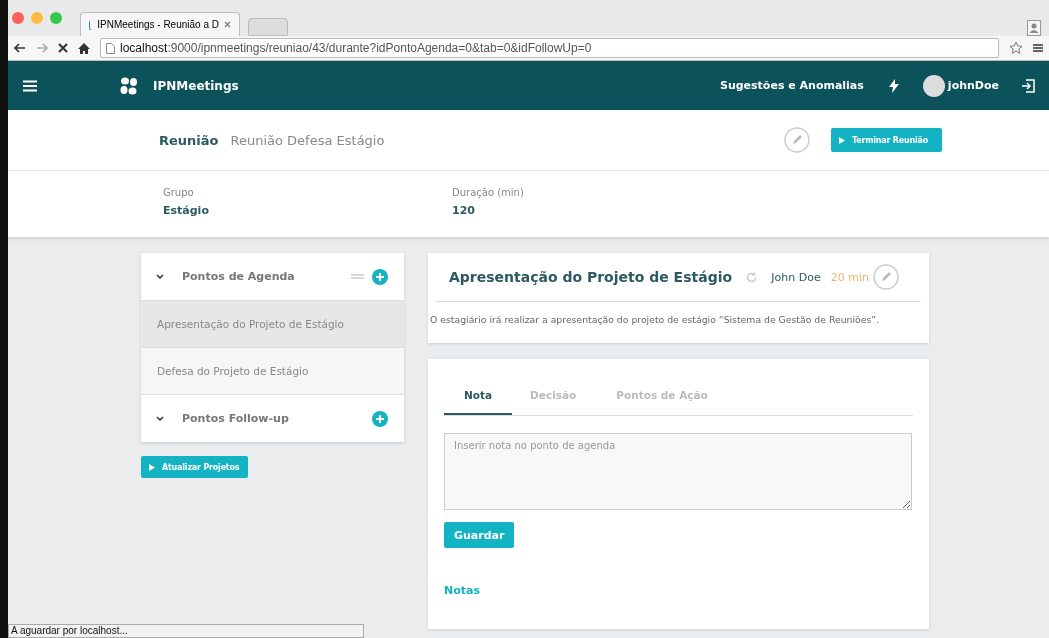  I want to click on home-icon, so click(84, 48).